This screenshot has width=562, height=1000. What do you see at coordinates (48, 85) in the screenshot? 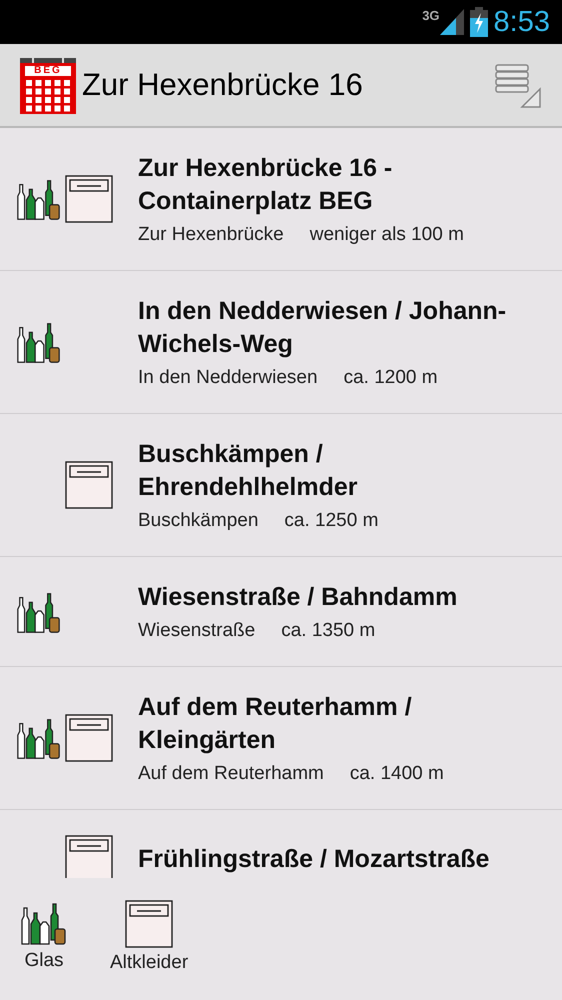
I see `calendar-logo-icon` at bounding box center [48, 85].